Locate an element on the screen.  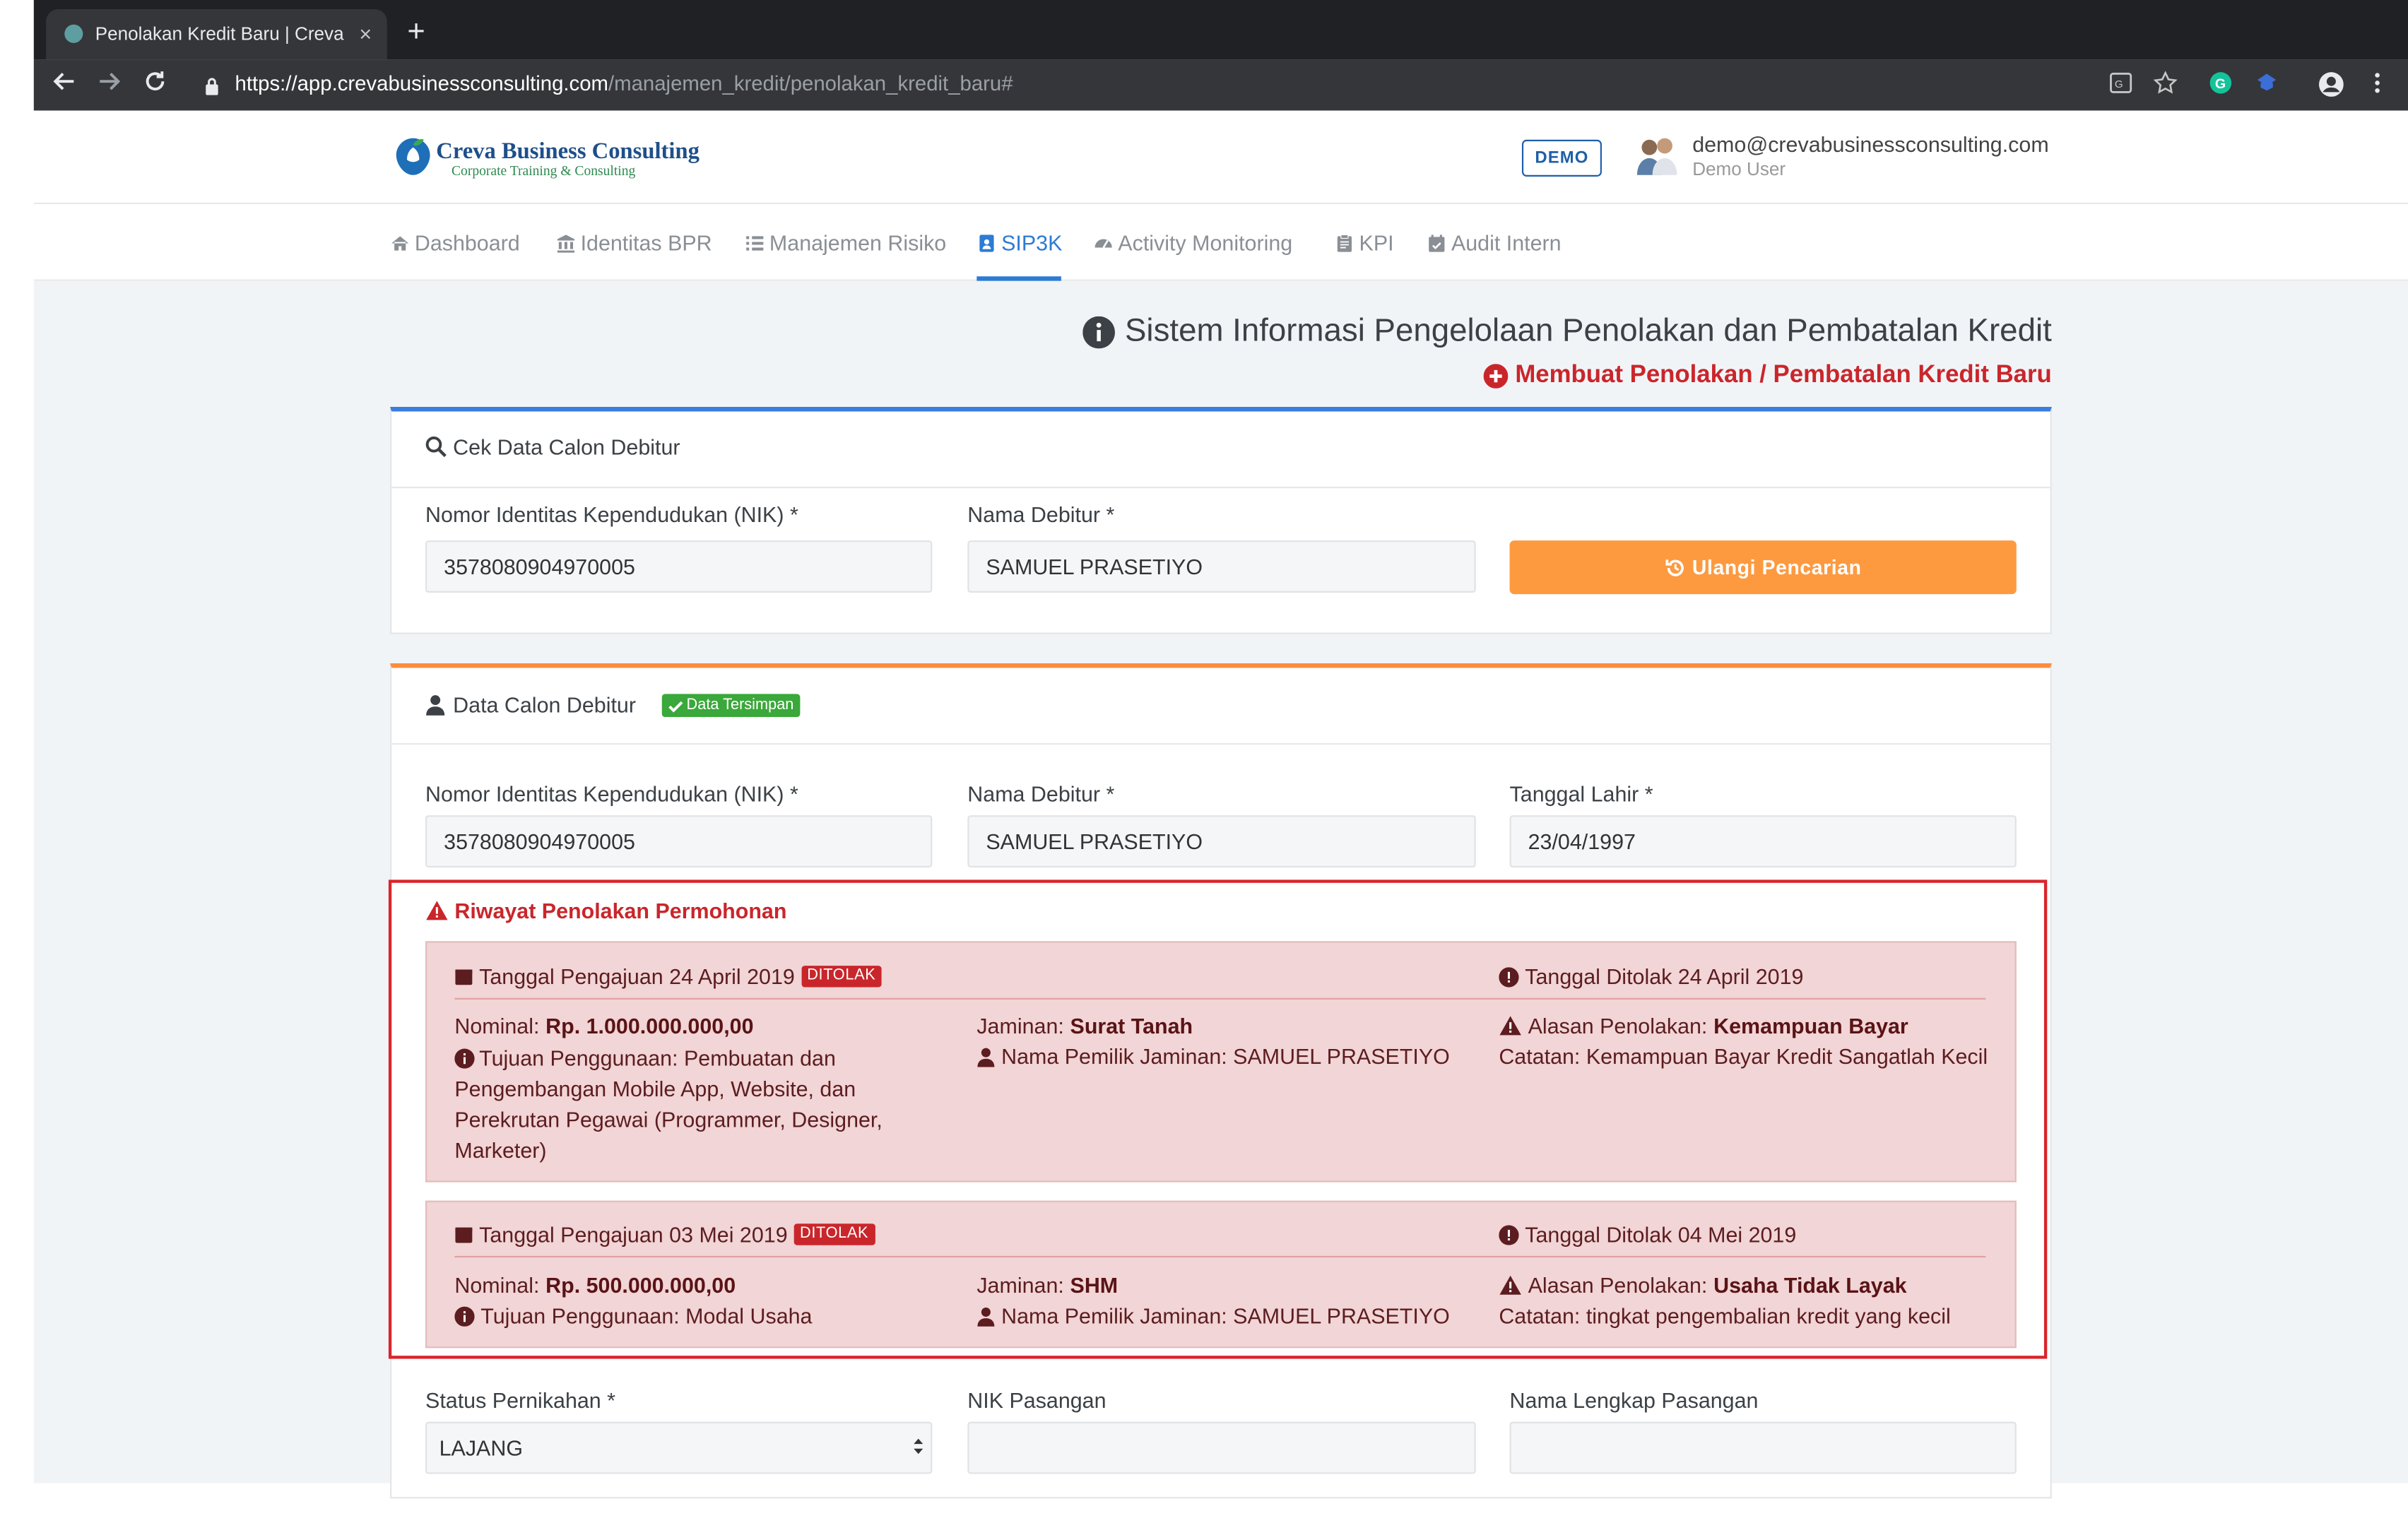
demo-badge: DEMO is located at coordinates (1561, 158).